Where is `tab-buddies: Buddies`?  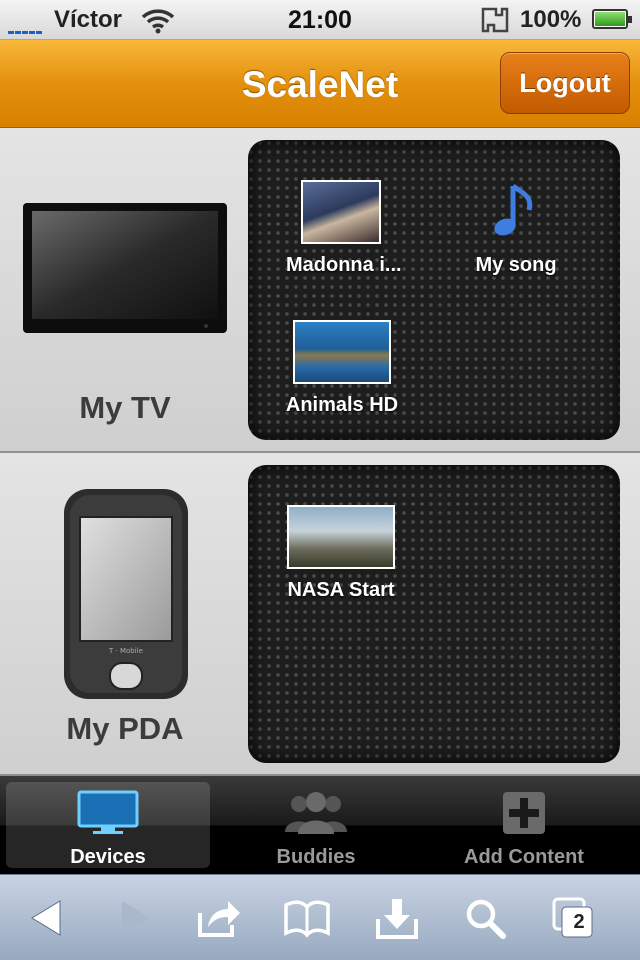 tab-buddies: Buddies is located at coordinates (316, 825).